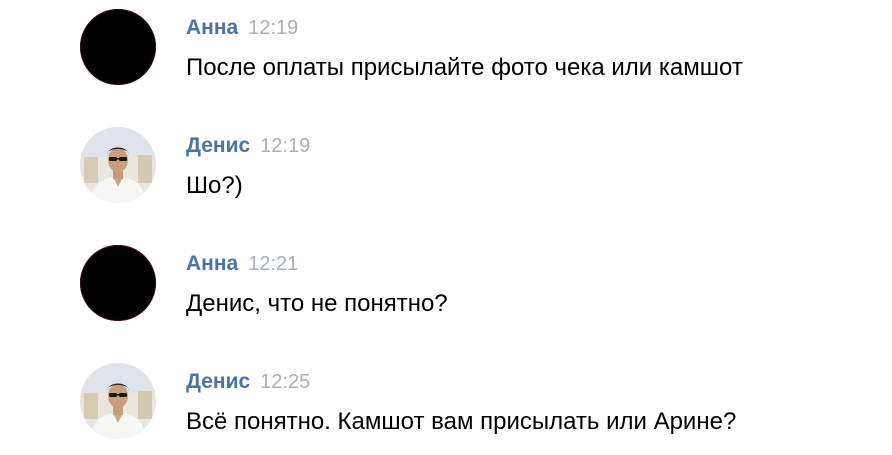 Image resolution: width=892 pixels, height=455 pixels. I want to click on message-header: Денис 12:19, so click(248, 148).